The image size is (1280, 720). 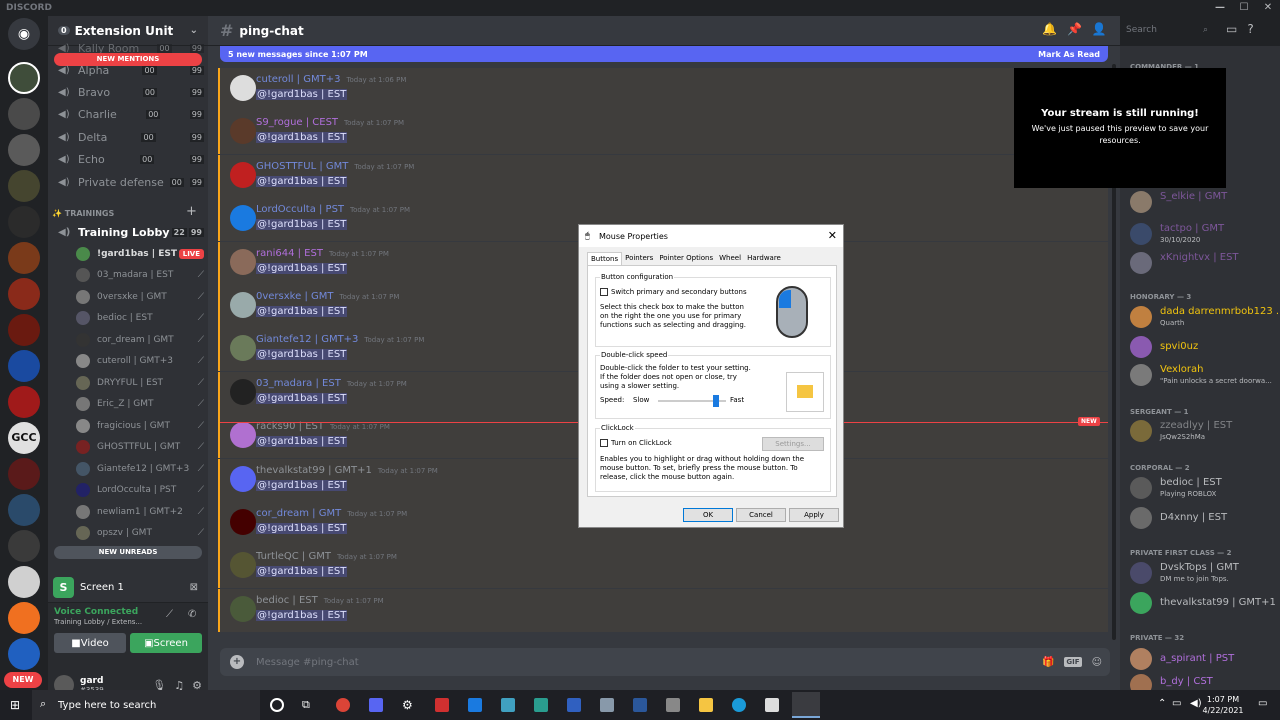 What do you see at coordinates (300, 209) in the screenshot?
I see `message-author: LordOcculta | PST` at bounding box center [300, 209].